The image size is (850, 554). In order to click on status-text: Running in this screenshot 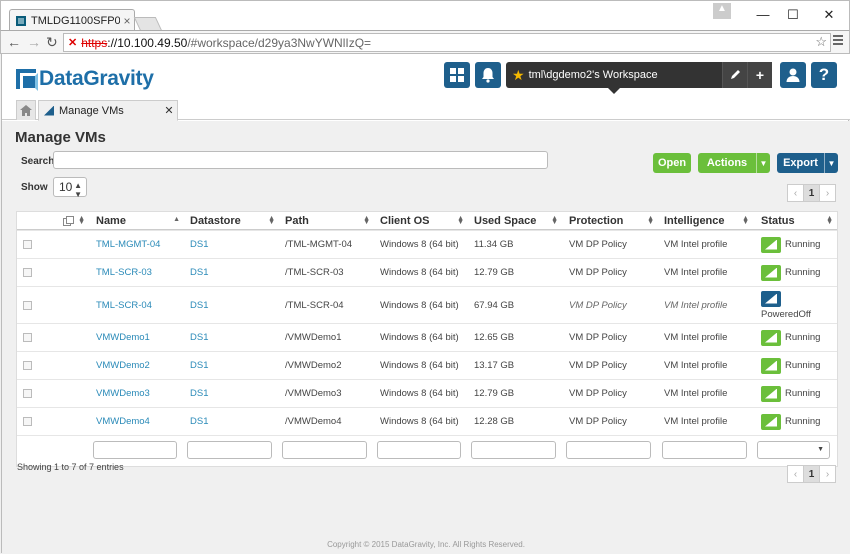, I will do `click(803, 337)`.